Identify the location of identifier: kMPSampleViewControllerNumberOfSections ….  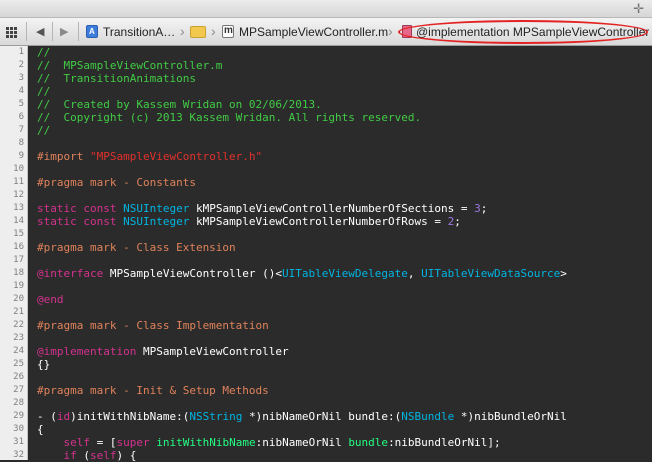
(332, 208).